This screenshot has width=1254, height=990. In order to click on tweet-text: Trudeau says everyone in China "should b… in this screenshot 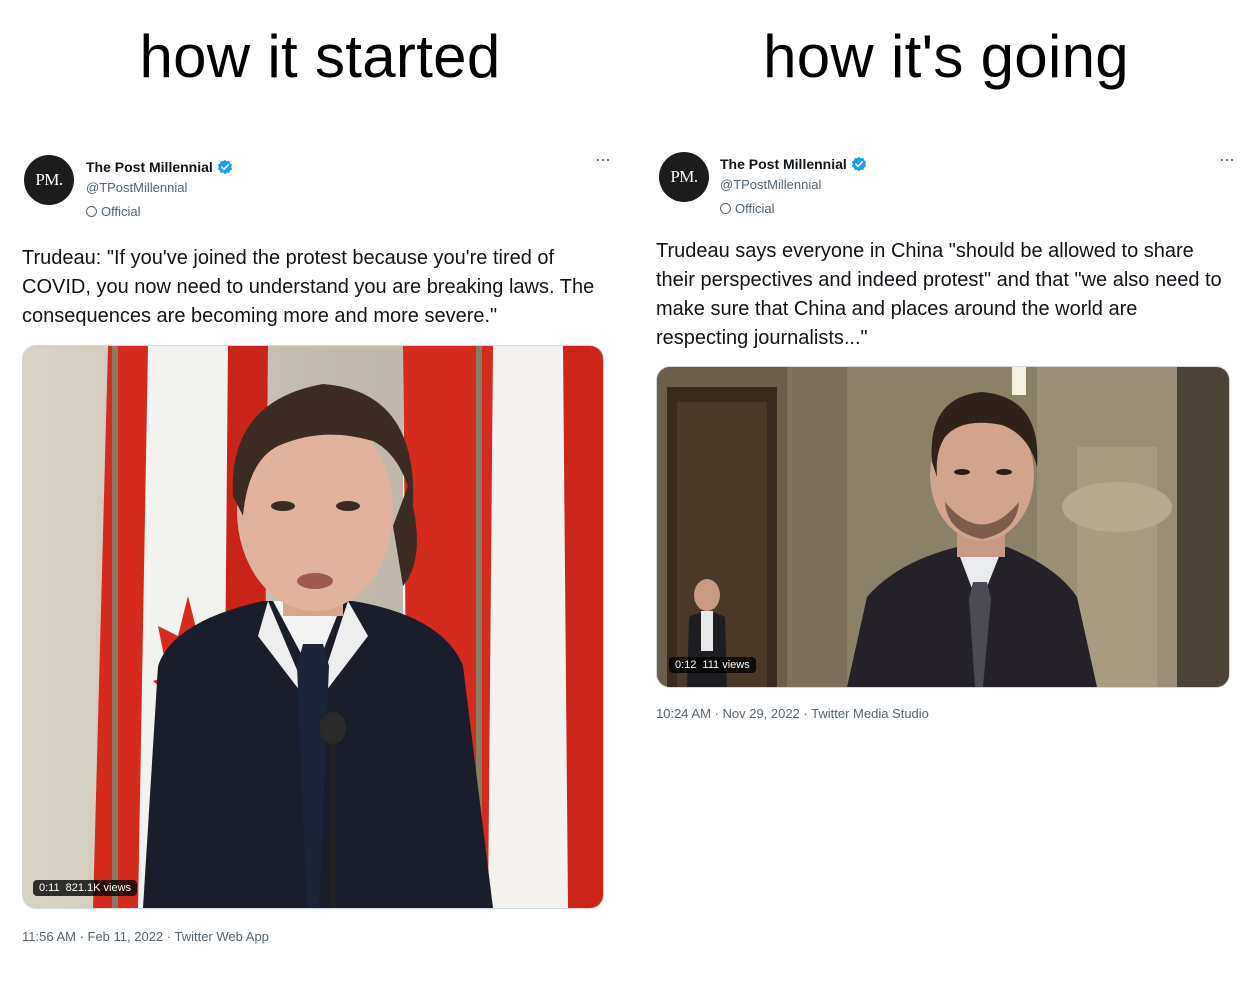, I will do `click(939, 294)`.